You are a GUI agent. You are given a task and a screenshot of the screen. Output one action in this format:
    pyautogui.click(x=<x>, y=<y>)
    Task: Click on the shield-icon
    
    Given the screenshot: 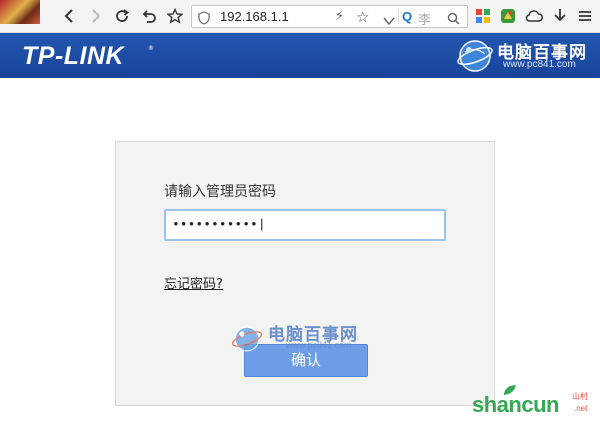 What is the action you would take?
    pyautogui.click(x=204, y=19)
    